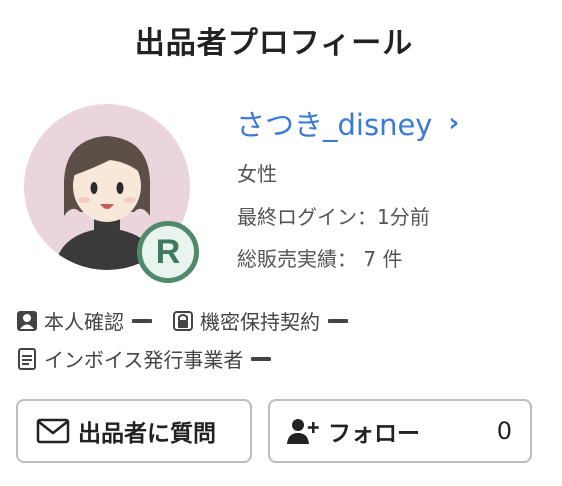 The width and height of the screenshot is (562, 486). I want to click on verification-nda: 機密保持契約, so click(260, 320).